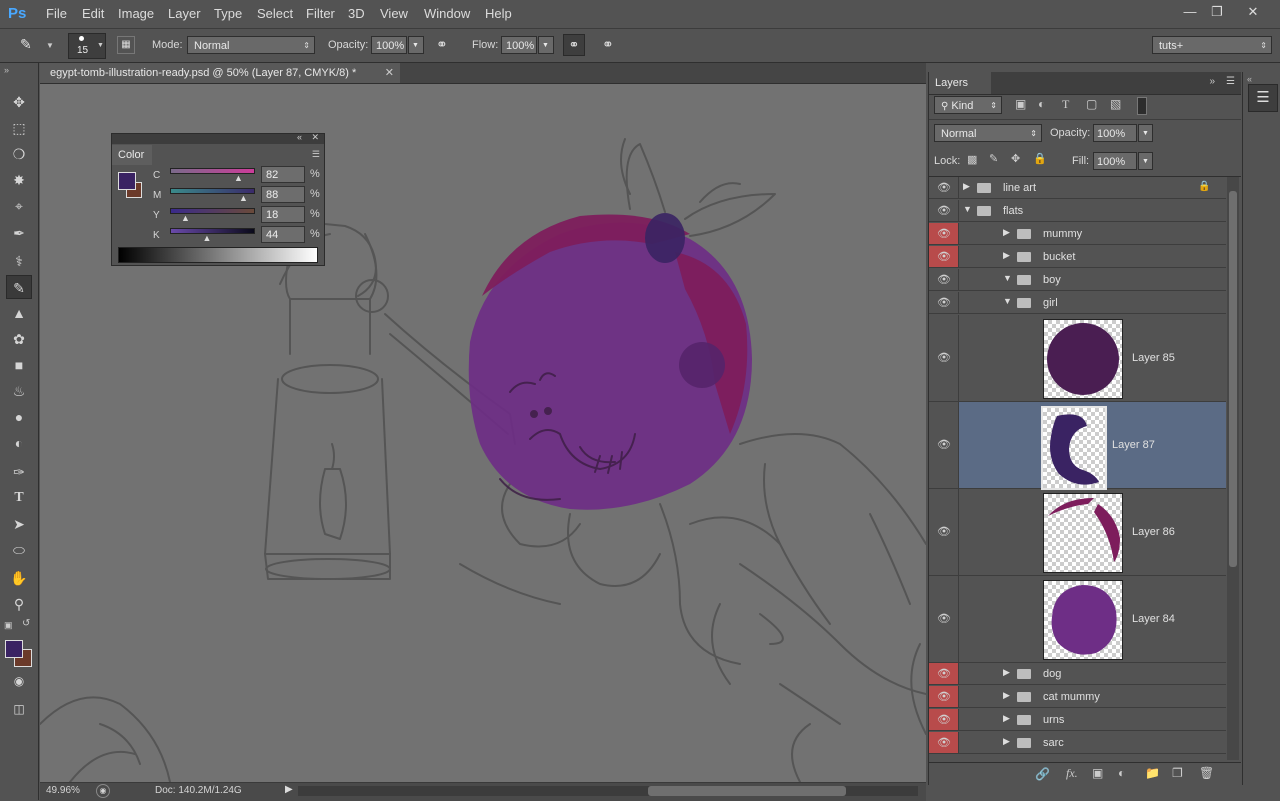  I want to click on link-layers-icon: 🔗, so click(1042, 774).